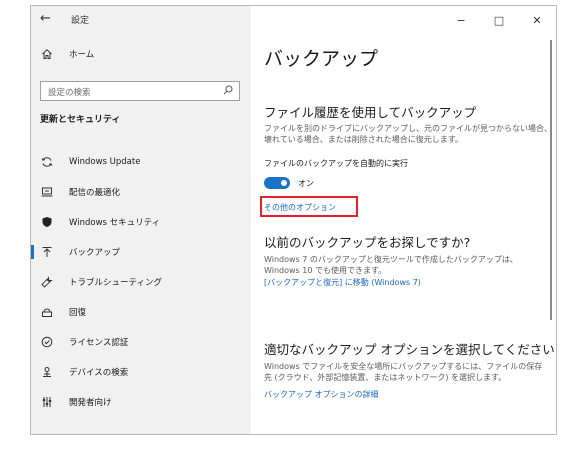 This screenshot has height=450, width=588. What do you see at coordinates (141, 192) in the screenshot?
I see `sidebar-item-delivery-optimization: 配信の最適化` at bounding box center [141, 192].